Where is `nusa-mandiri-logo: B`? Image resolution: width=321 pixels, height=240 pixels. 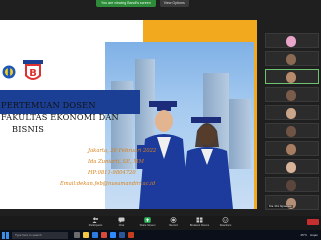 nusa-mandiri-logo: B is located at coordinates (33, 70).